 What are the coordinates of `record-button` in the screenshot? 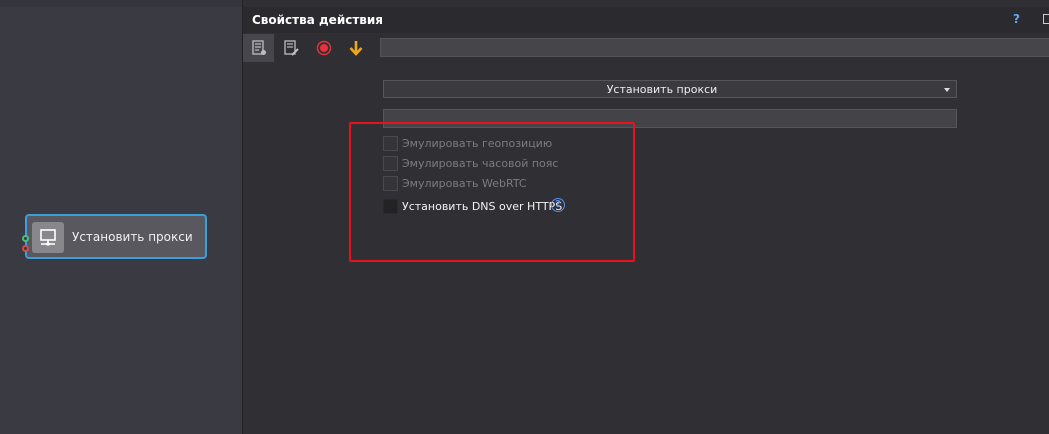 It's located at (323, 48).